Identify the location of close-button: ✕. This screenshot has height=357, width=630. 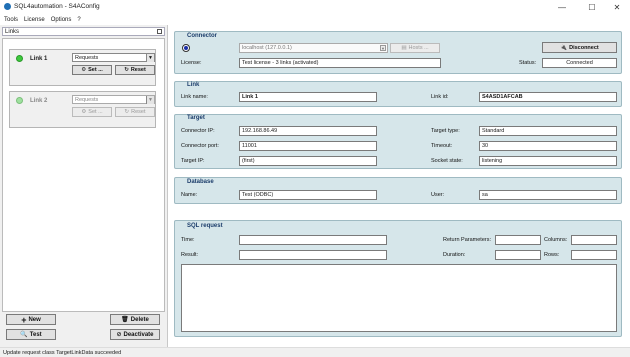
(617, 7).